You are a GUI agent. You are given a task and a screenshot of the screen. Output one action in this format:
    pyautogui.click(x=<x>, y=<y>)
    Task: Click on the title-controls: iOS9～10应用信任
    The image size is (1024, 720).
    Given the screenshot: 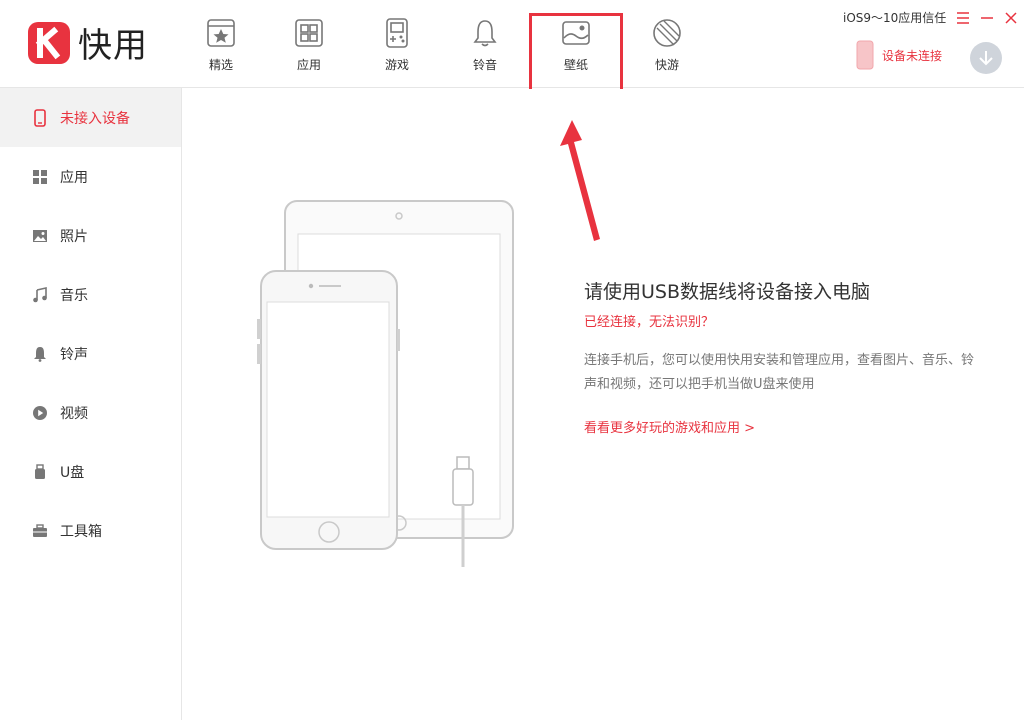 What is the action you would take?
    pyautogui.click(x=930, y=17)
    